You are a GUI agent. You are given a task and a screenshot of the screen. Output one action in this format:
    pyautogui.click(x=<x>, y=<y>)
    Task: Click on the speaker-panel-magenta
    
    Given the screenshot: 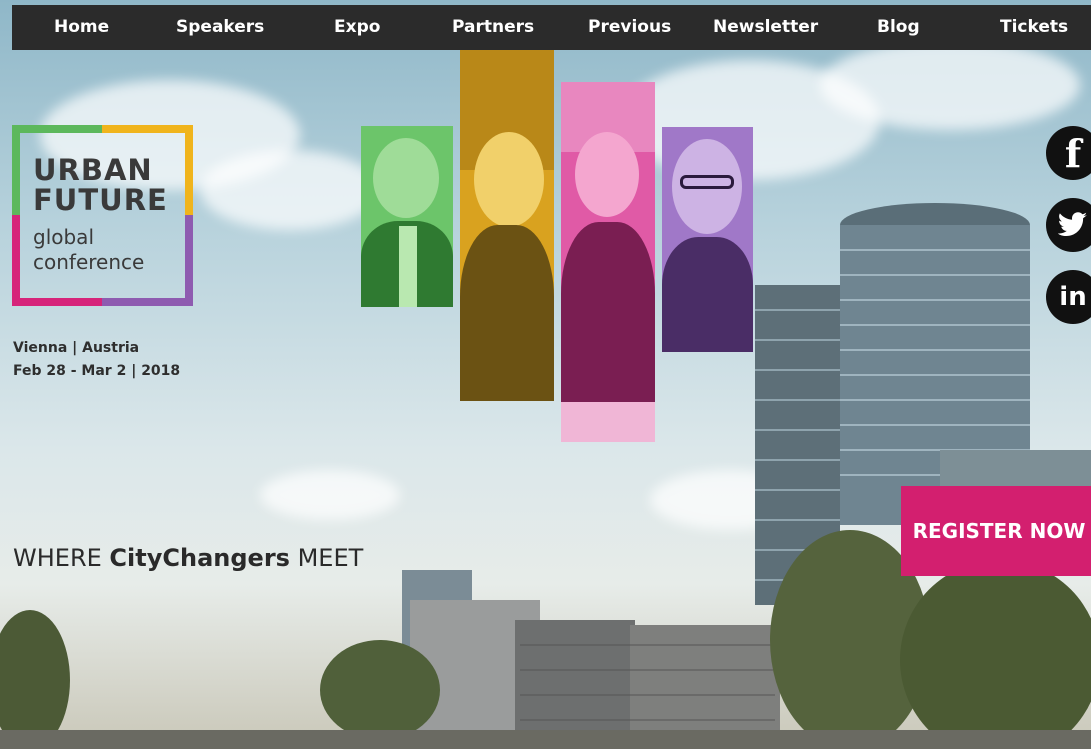 What is the action you would take?
    pyautogui.click(x=608, y=262)
    